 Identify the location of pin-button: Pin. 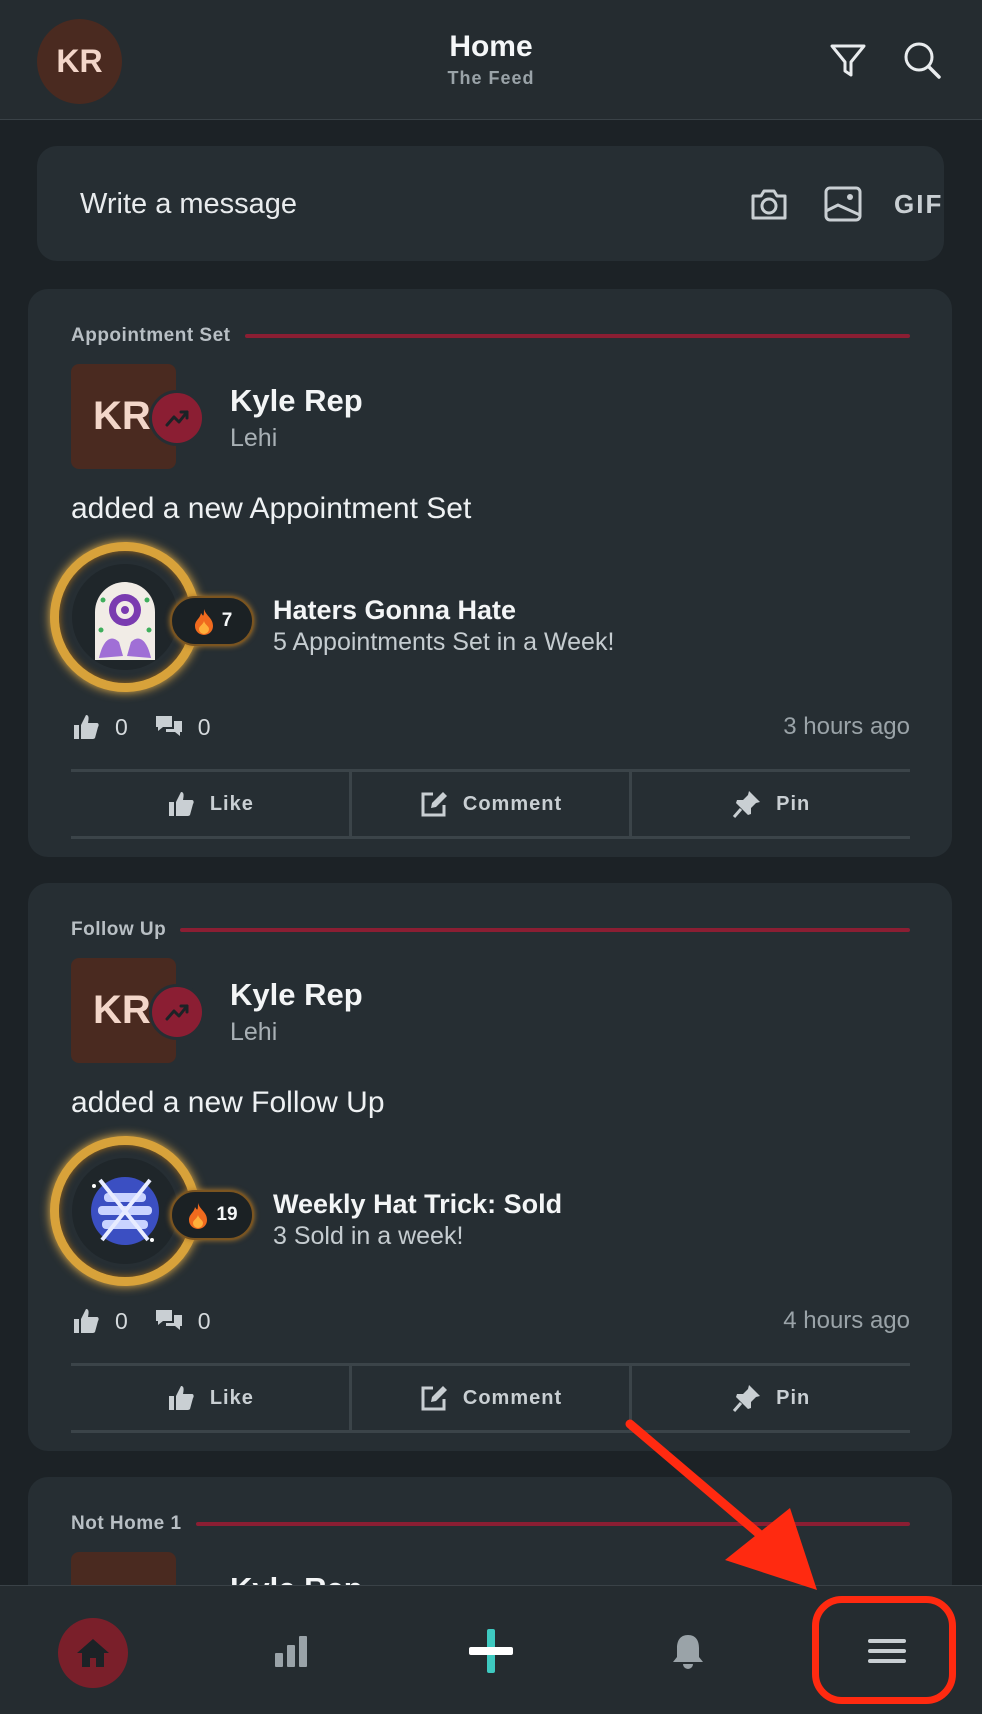
(771, 804).